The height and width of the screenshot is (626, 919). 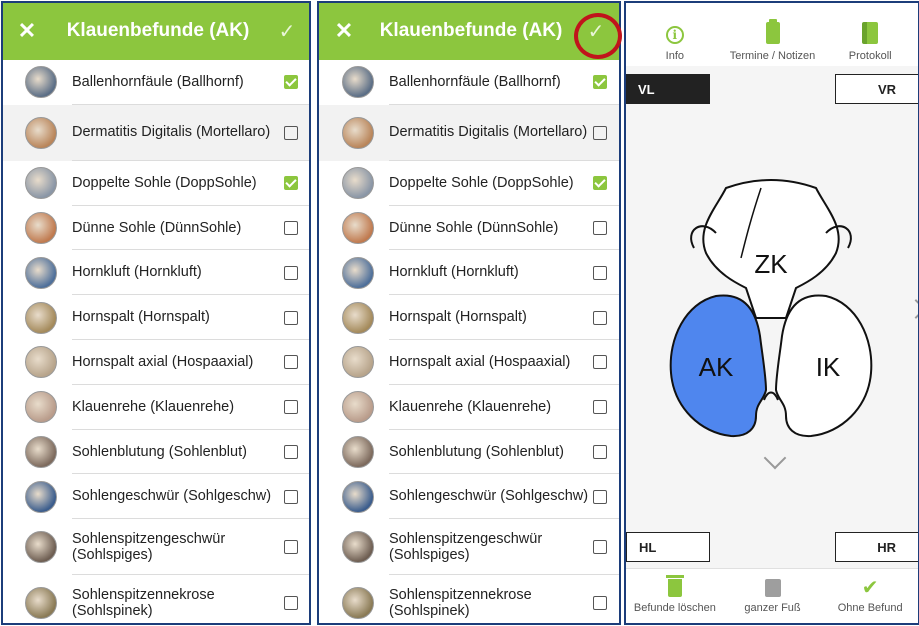 I want to click on tab-label: Protokoll, so click(x=870, y=56).